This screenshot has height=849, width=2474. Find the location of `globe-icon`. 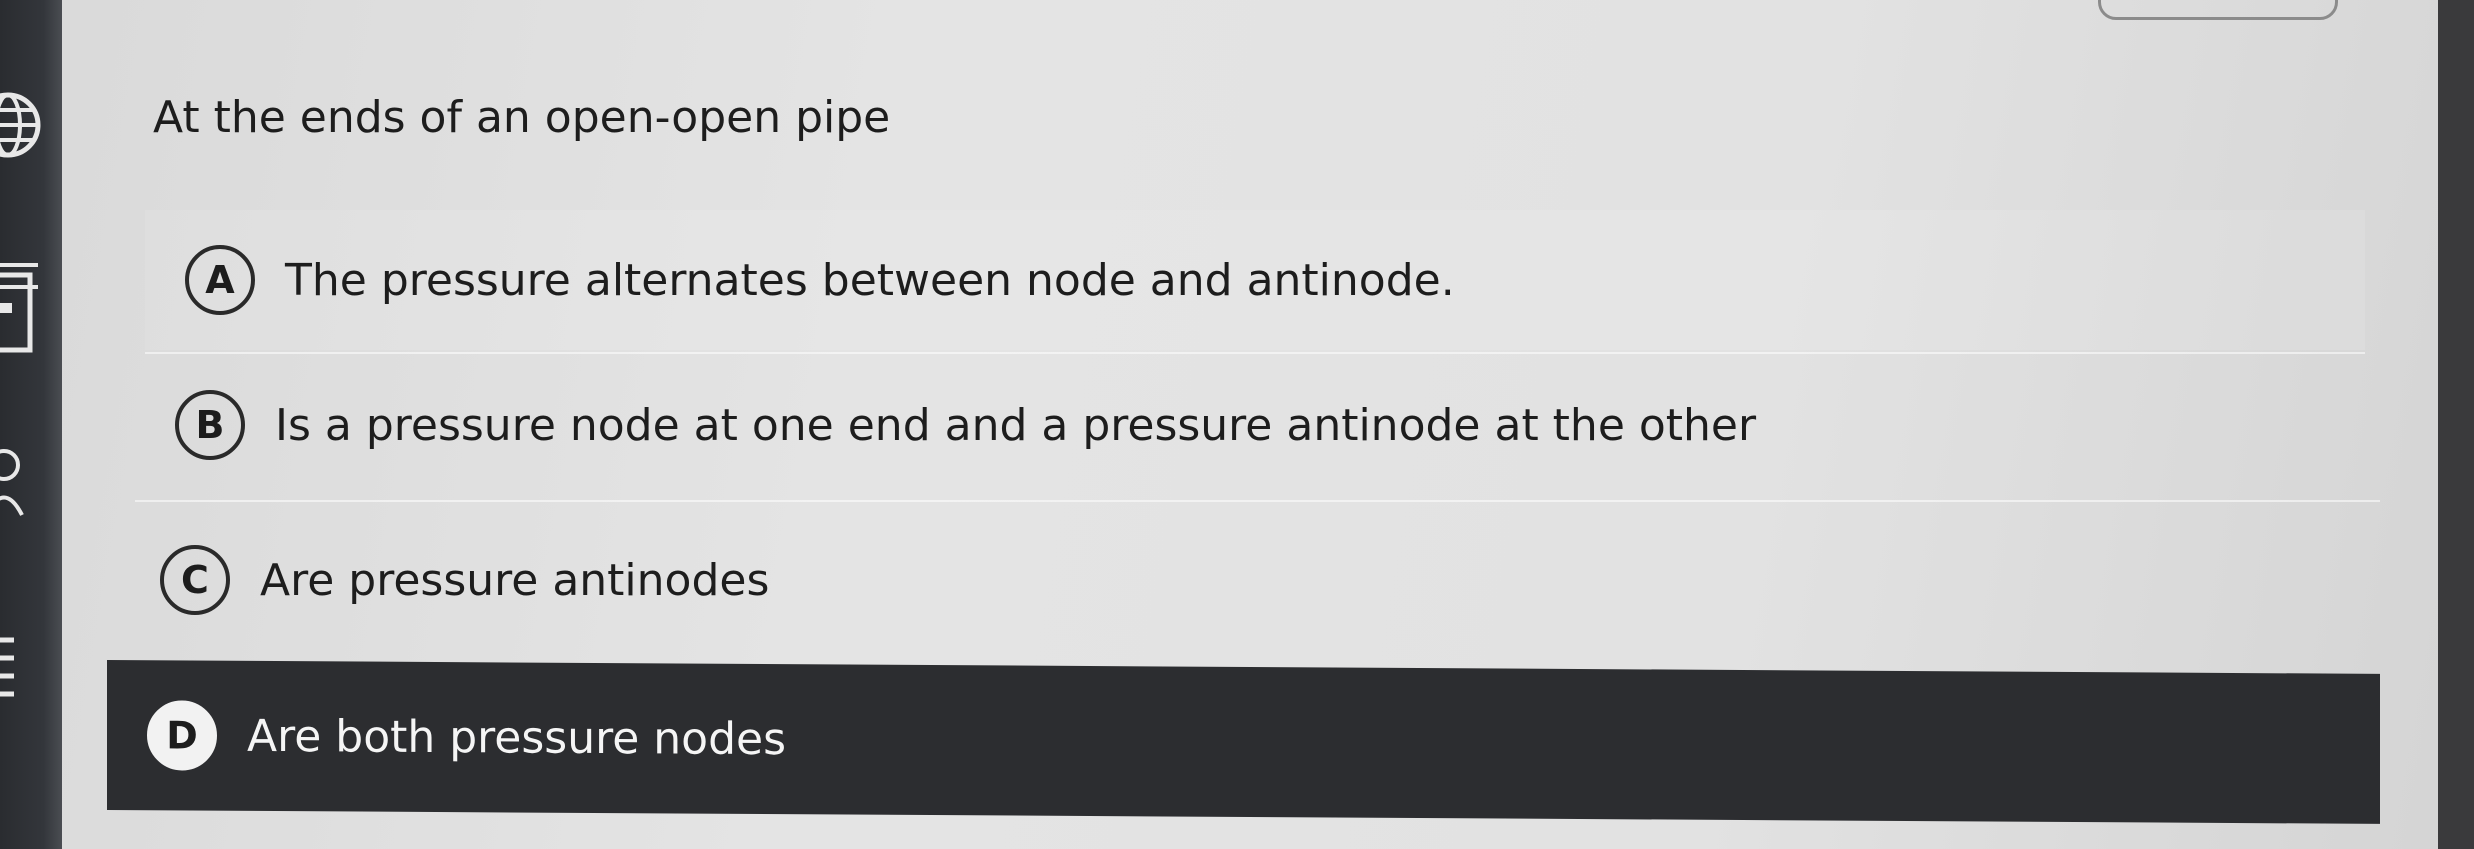

globe-icon is located at coordinates (31, 125).